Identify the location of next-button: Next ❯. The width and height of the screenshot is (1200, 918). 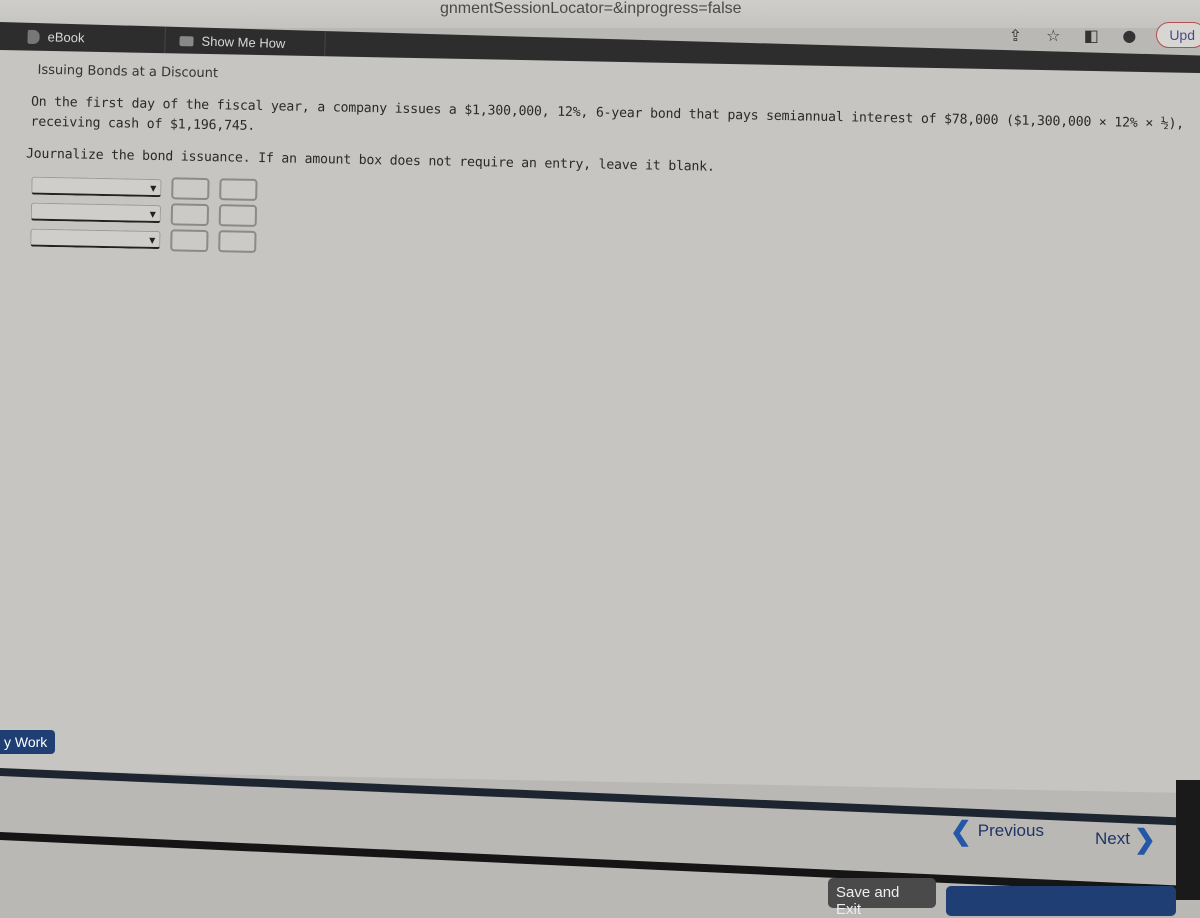
(1125, 839).